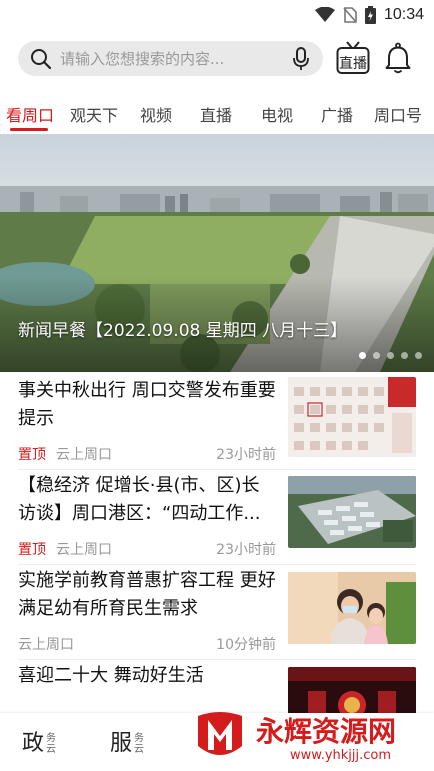  I want to click on status-icons: 10:34, so click(369, 15).